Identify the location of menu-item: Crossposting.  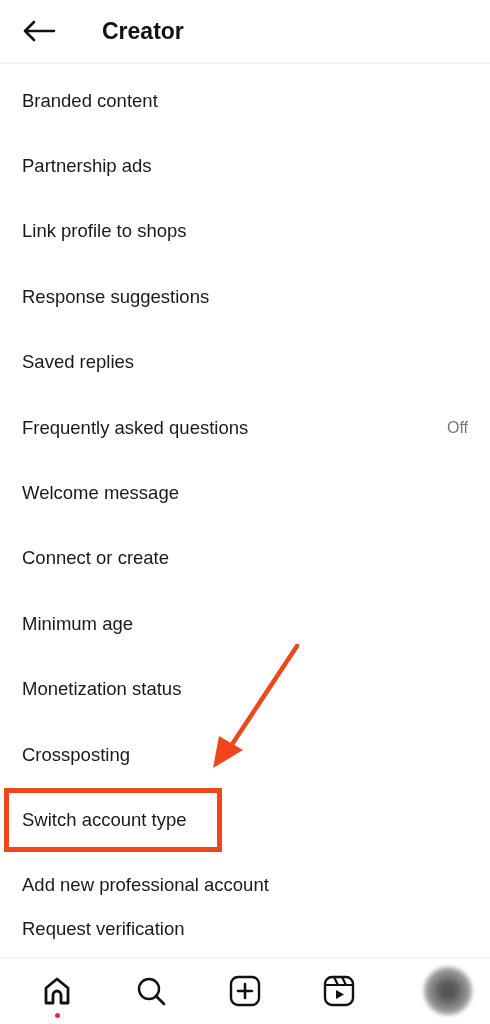
(76, 754).